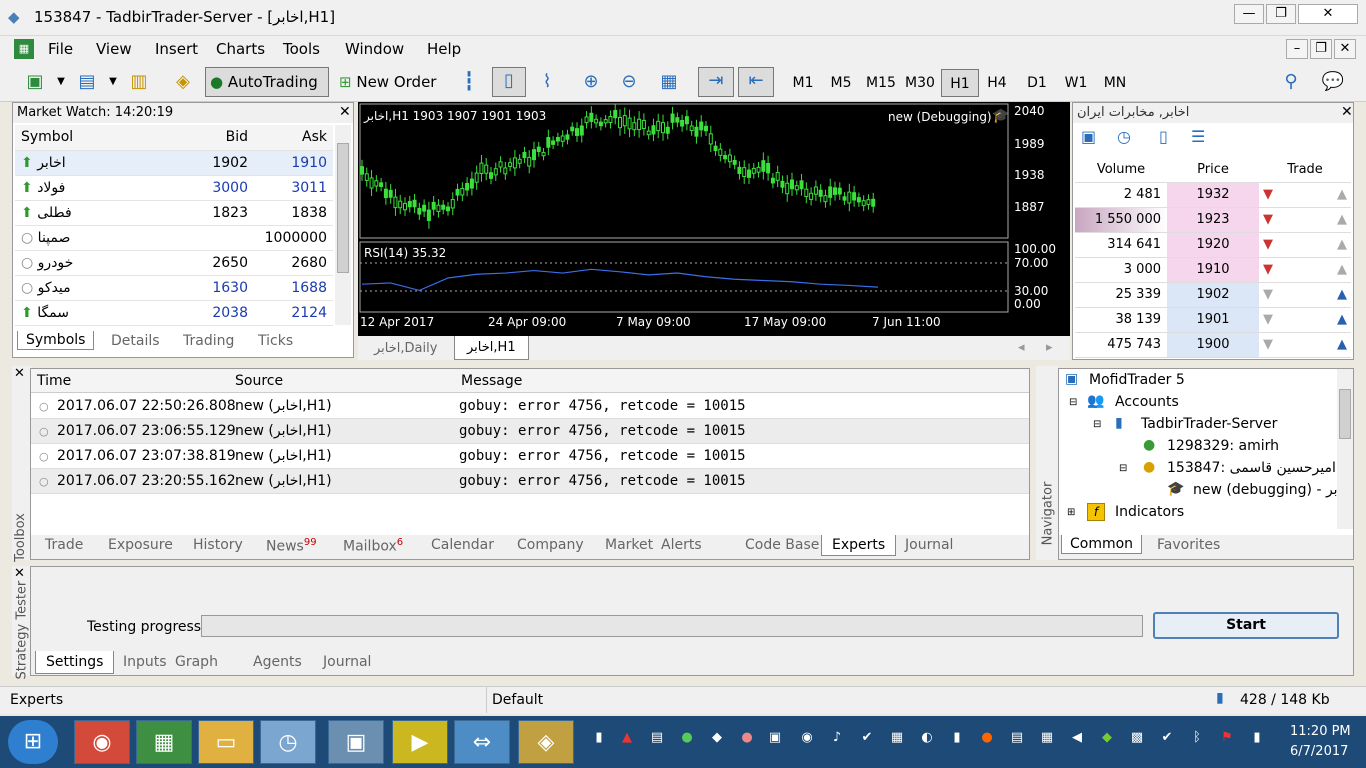 The height and width of the screenshot is (768, 1366). Describe the element at coordinates (240, 49) in the screenshot. I see `menu-charts: Charts` at that location.